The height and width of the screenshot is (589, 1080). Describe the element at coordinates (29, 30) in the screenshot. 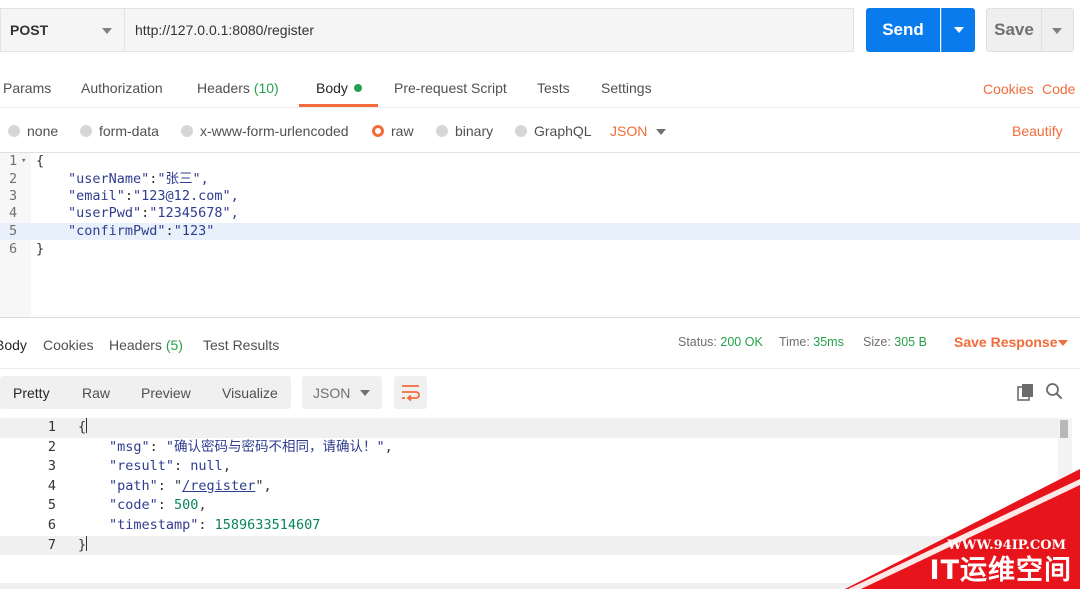

I see `method-label: POST` at that location.